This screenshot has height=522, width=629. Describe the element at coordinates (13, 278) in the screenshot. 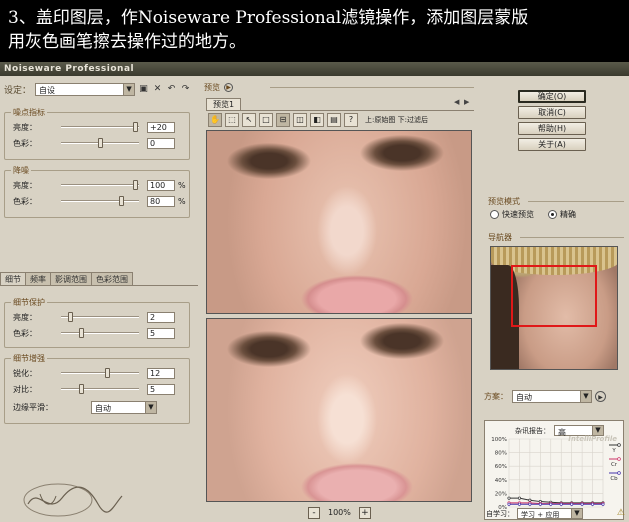

I see `tab-detail: 细节` at that location.